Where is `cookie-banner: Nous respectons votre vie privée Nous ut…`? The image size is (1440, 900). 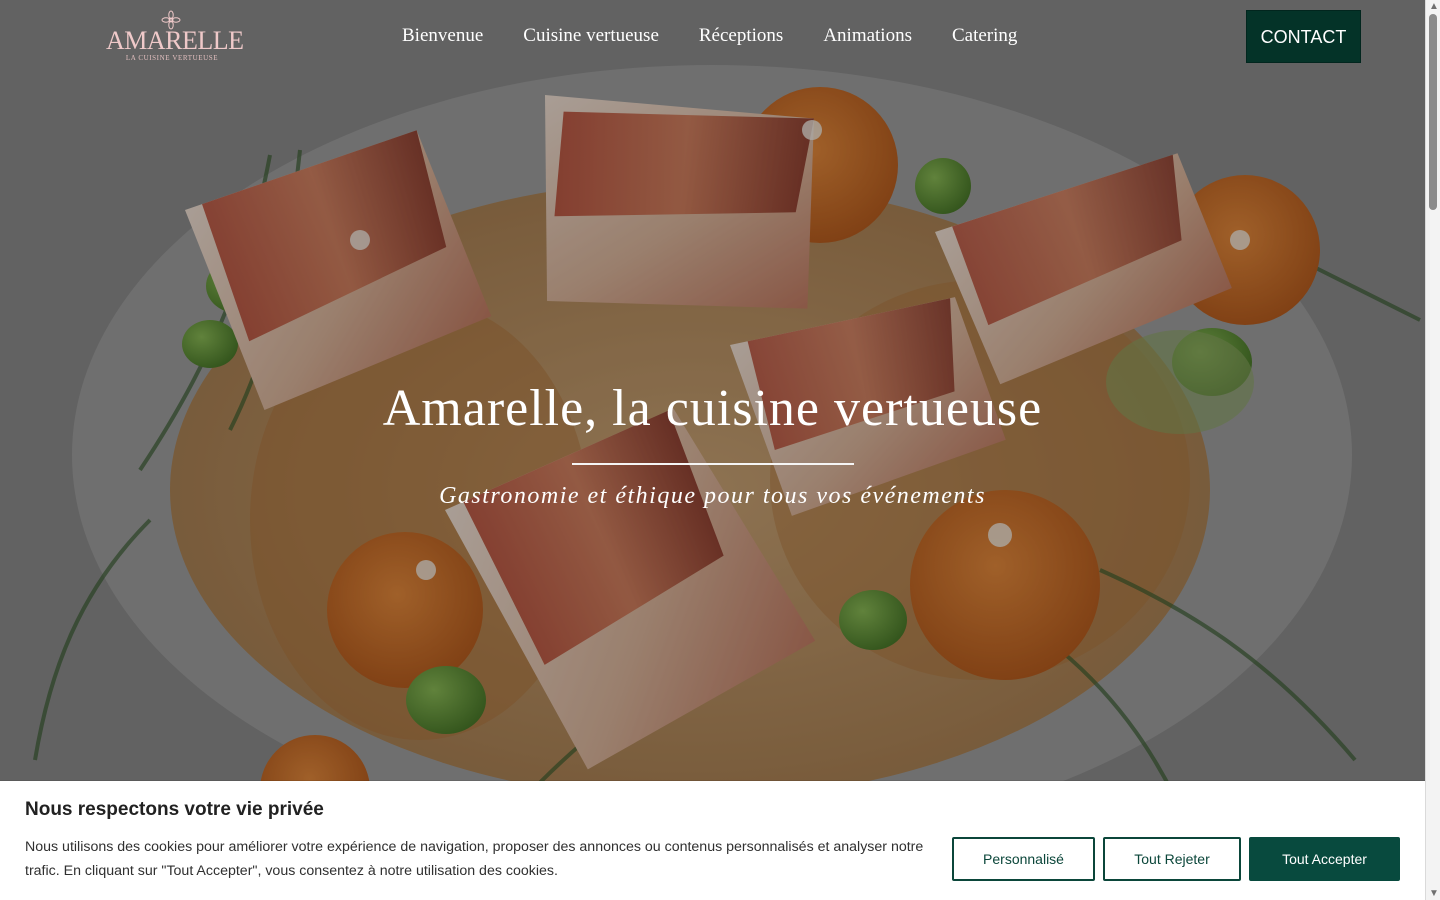 cookie-banner: Nous respectons votre vie privée Nous ut… is located at coordinates (712, 840).